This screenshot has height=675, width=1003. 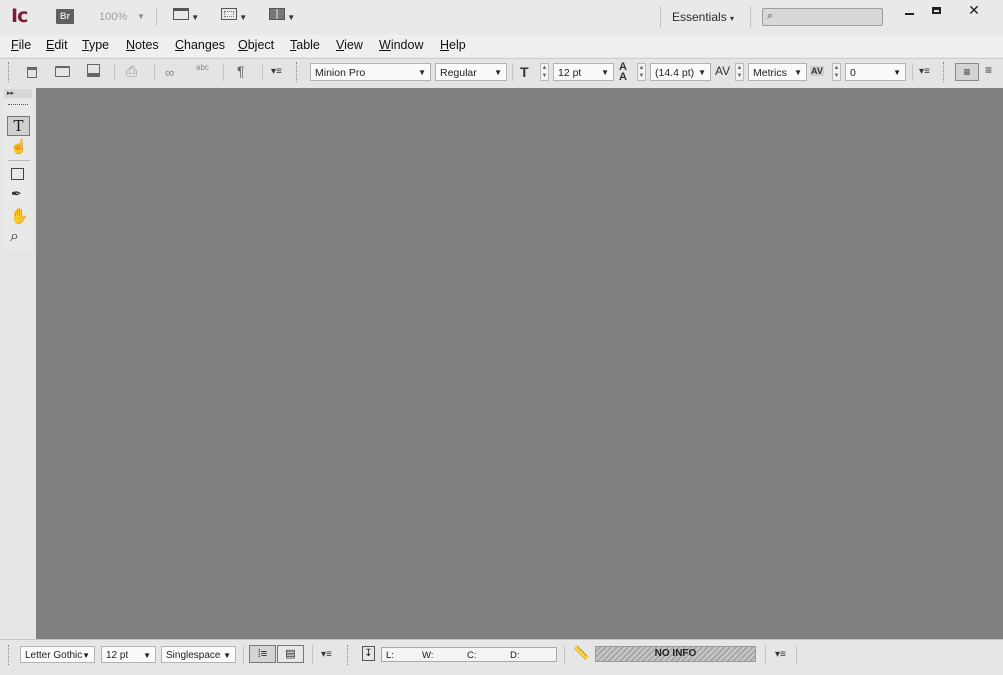 I want to click on close-button: ✕, so click(x=974, y=10).